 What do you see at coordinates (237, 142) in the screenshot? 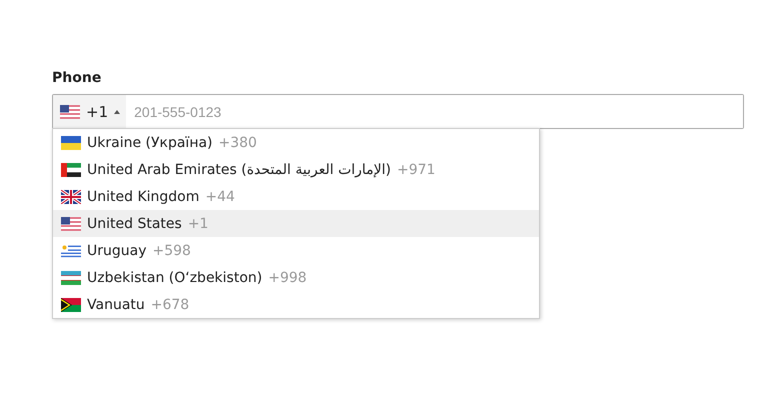
I see `dial-code: +380` at bounding box center [237, 142].